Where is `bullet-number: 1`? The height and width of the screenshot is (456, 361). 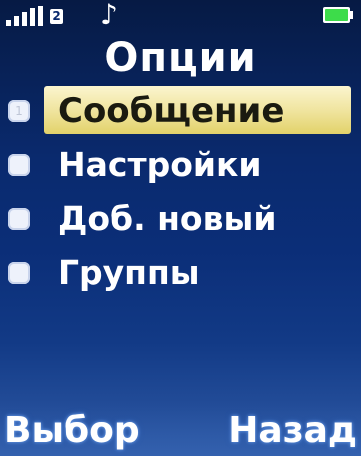
bullet-number: 1 is located at coordinates (19, 111).